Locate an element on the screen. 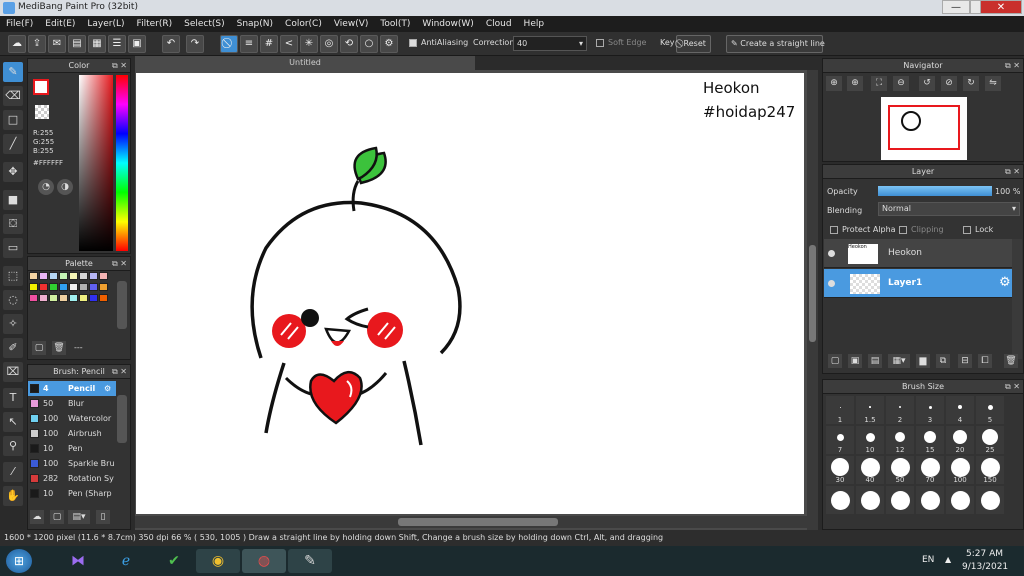 The image size is (1024, 576). flip-icon: ⇋ is located at coordinates (993, 83).